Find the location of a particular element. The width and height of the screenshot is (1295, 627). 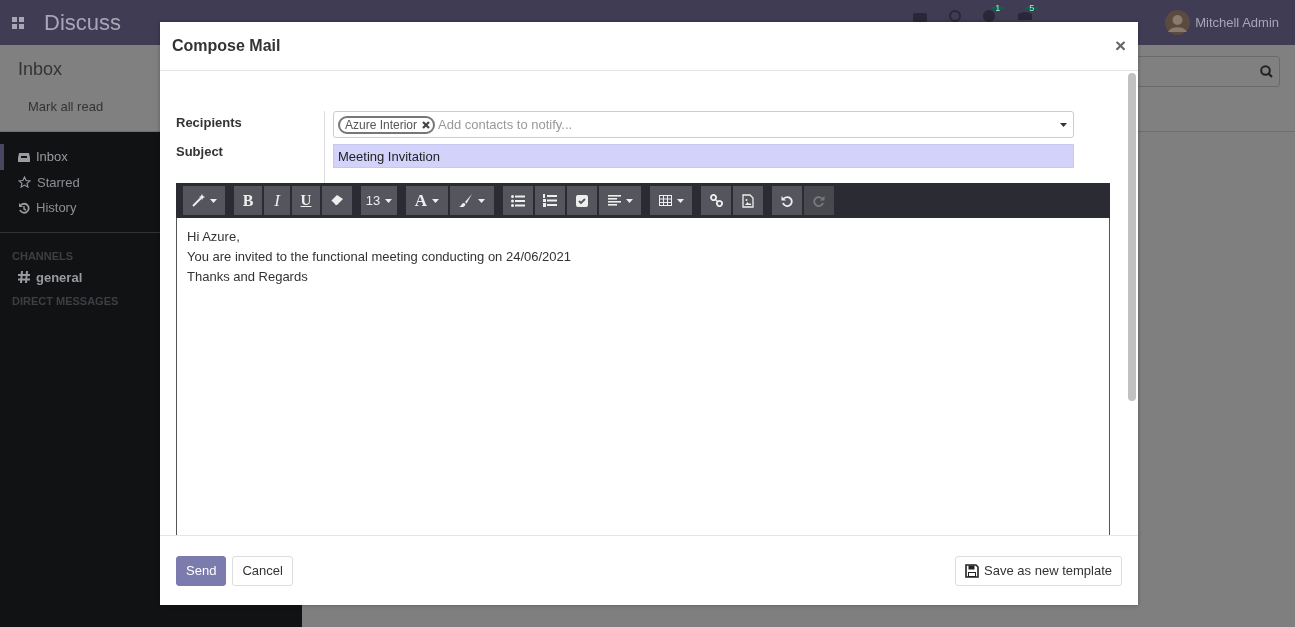

ol-tool-button is located at coordinates (550, 200).